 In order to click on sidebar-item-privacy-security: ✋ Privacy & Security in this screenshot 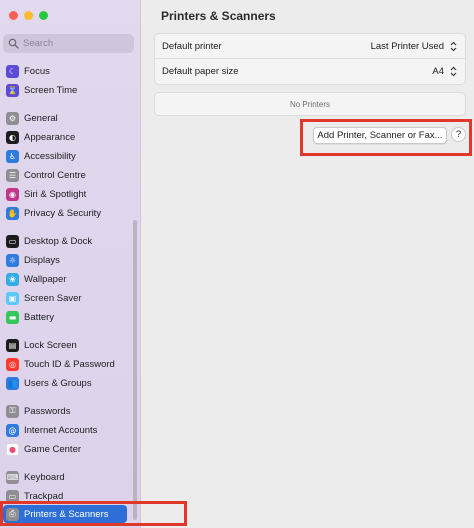, I will do `click(65, 213)`.